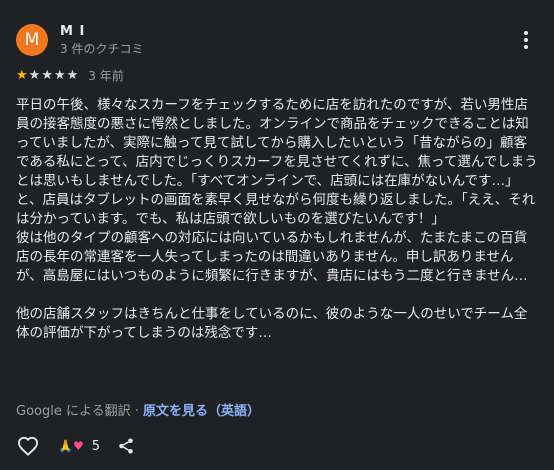 The height and width of the screenshot is (470, 554). Describe the element at coordinates (276, 41) in the screenshot. I see `review-header: M M I 3 件のクチコミ` at that location.